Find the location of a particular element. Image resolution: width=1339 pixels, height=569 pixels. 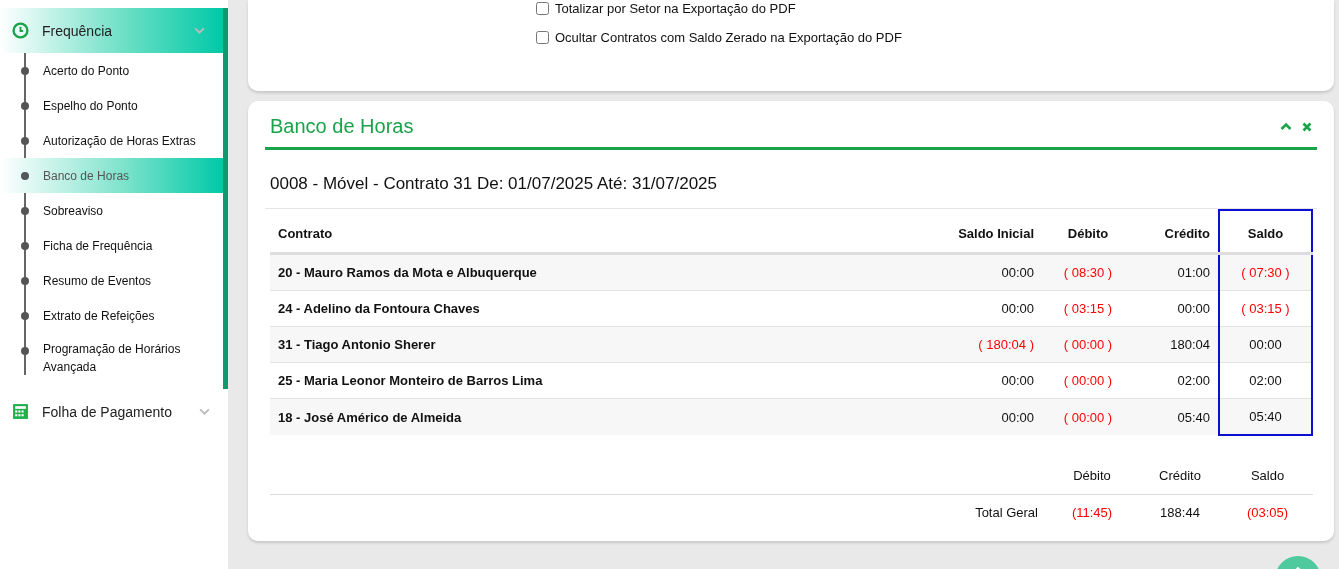

submenu-item: Extrato de Refeições is located at coordinates (111, 315).